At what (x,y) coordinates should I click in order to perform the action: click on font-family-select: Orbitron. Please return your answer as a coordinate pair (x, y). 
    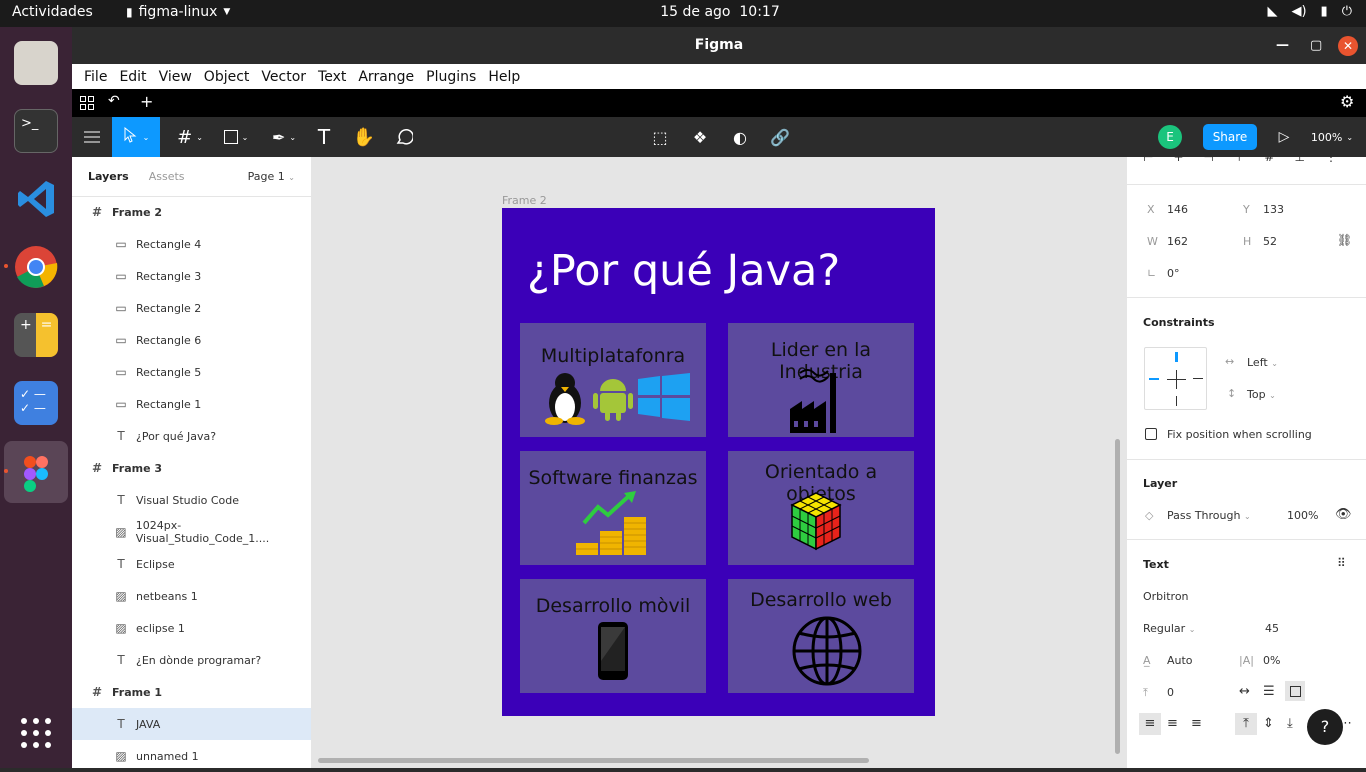
    Looking at the image, I should click on (1166, 596).